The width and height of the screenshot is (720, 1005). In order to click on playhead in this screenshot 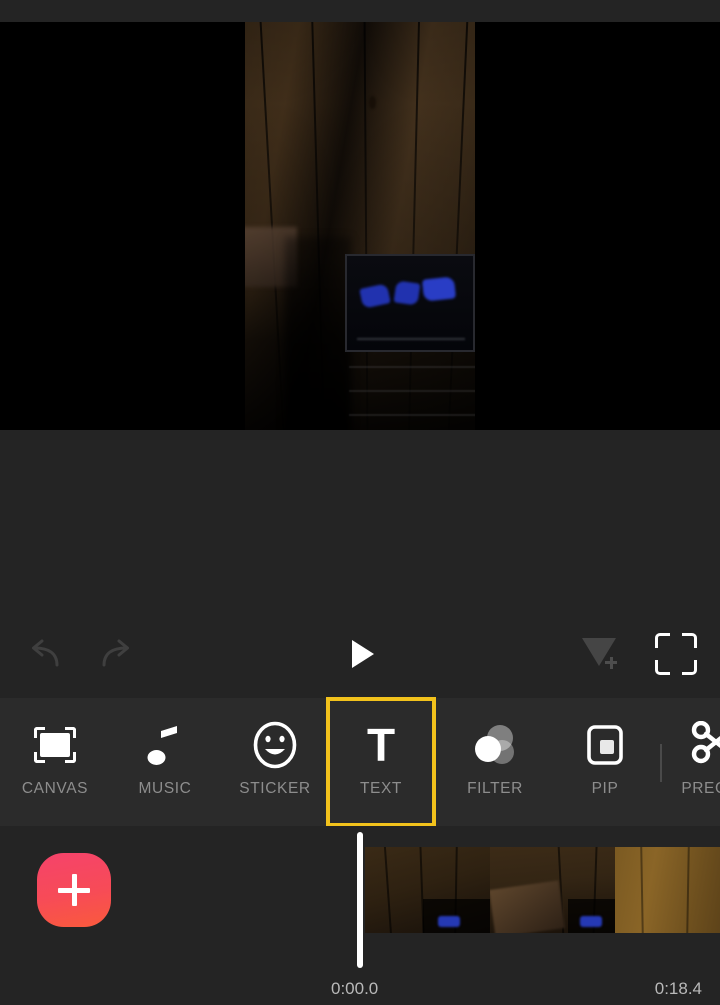, I will do `click(360, 900)`.